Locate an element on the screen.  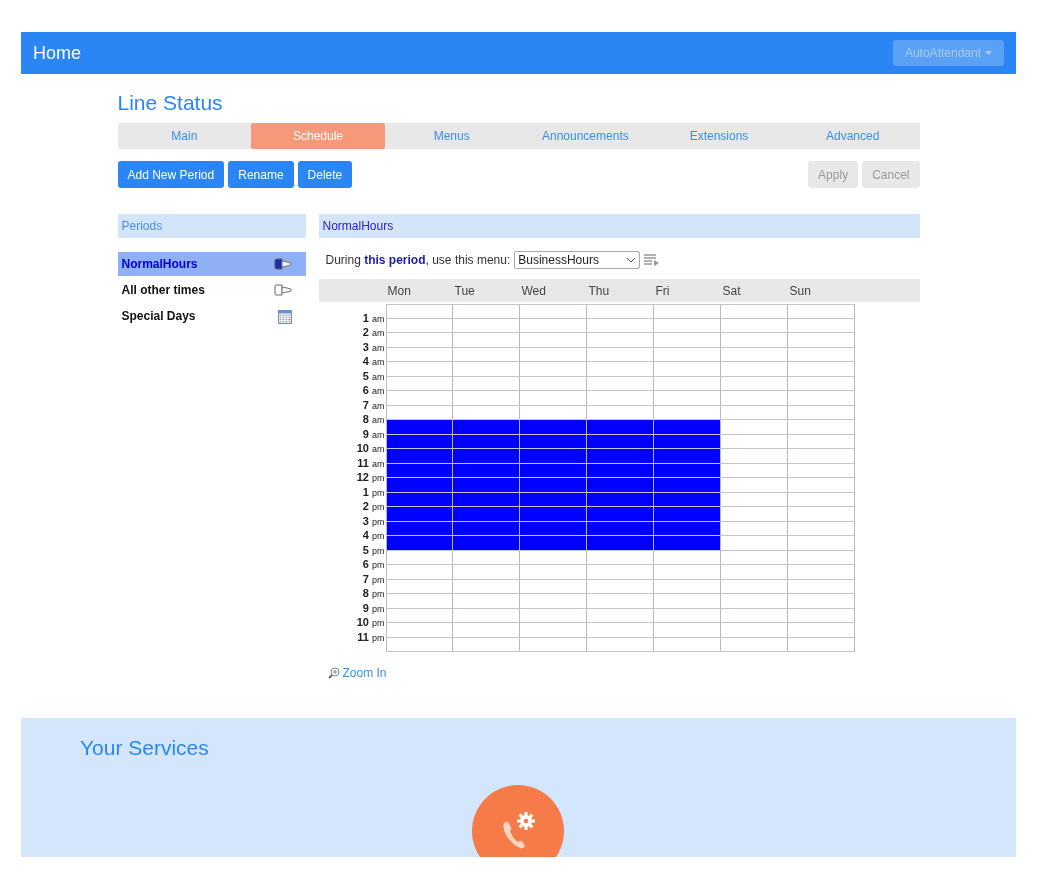
hour-label: 9 pm is located at coordinates (373, 608).